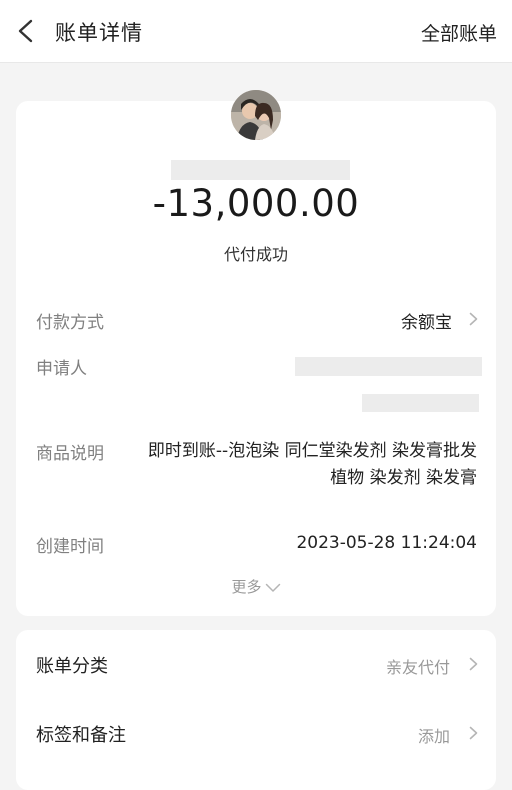  What do you see at coordinates (433, 736) in the screenshot?
I see `tags-notes-value: 添加` at bounding box center [433, 736].